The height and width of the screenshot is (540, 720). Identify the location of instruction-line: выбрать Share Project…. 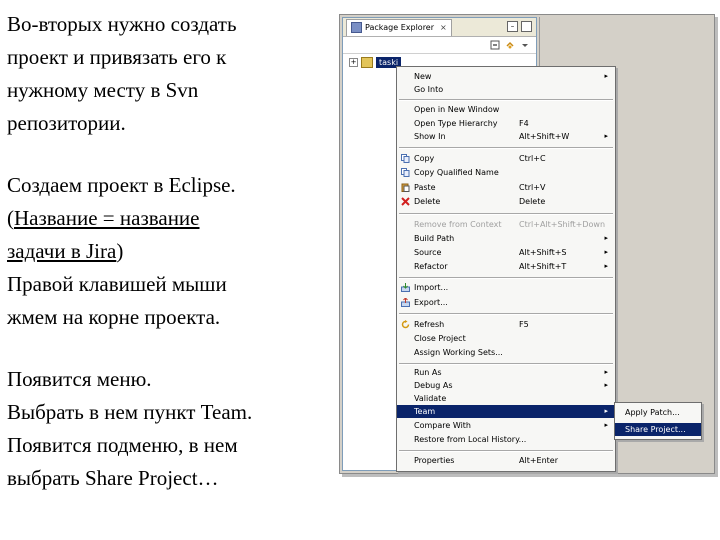
(113, 478).